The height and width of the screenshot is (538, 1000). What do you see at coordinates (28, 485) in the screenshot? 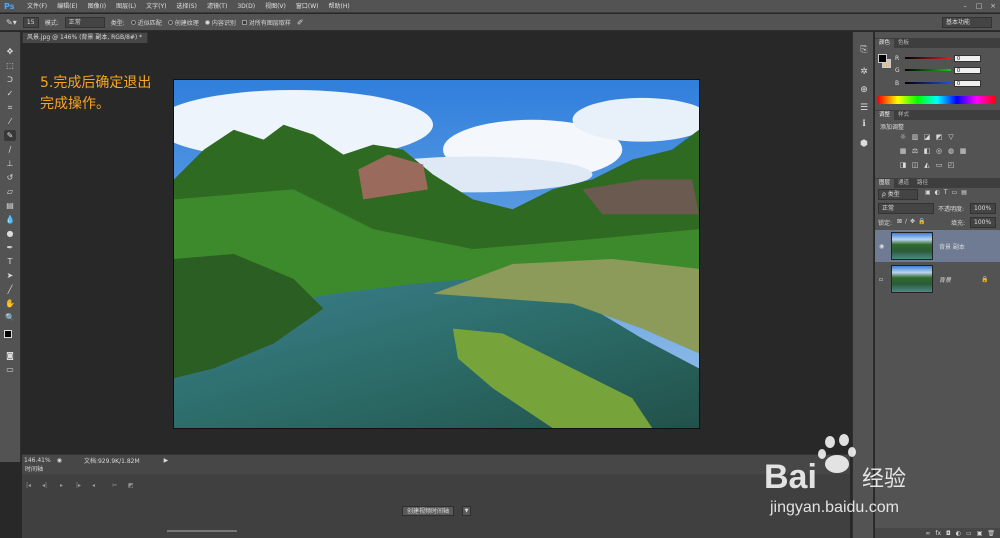
I see `first-frame-icon: |◂` at bounding box center [28, 485].